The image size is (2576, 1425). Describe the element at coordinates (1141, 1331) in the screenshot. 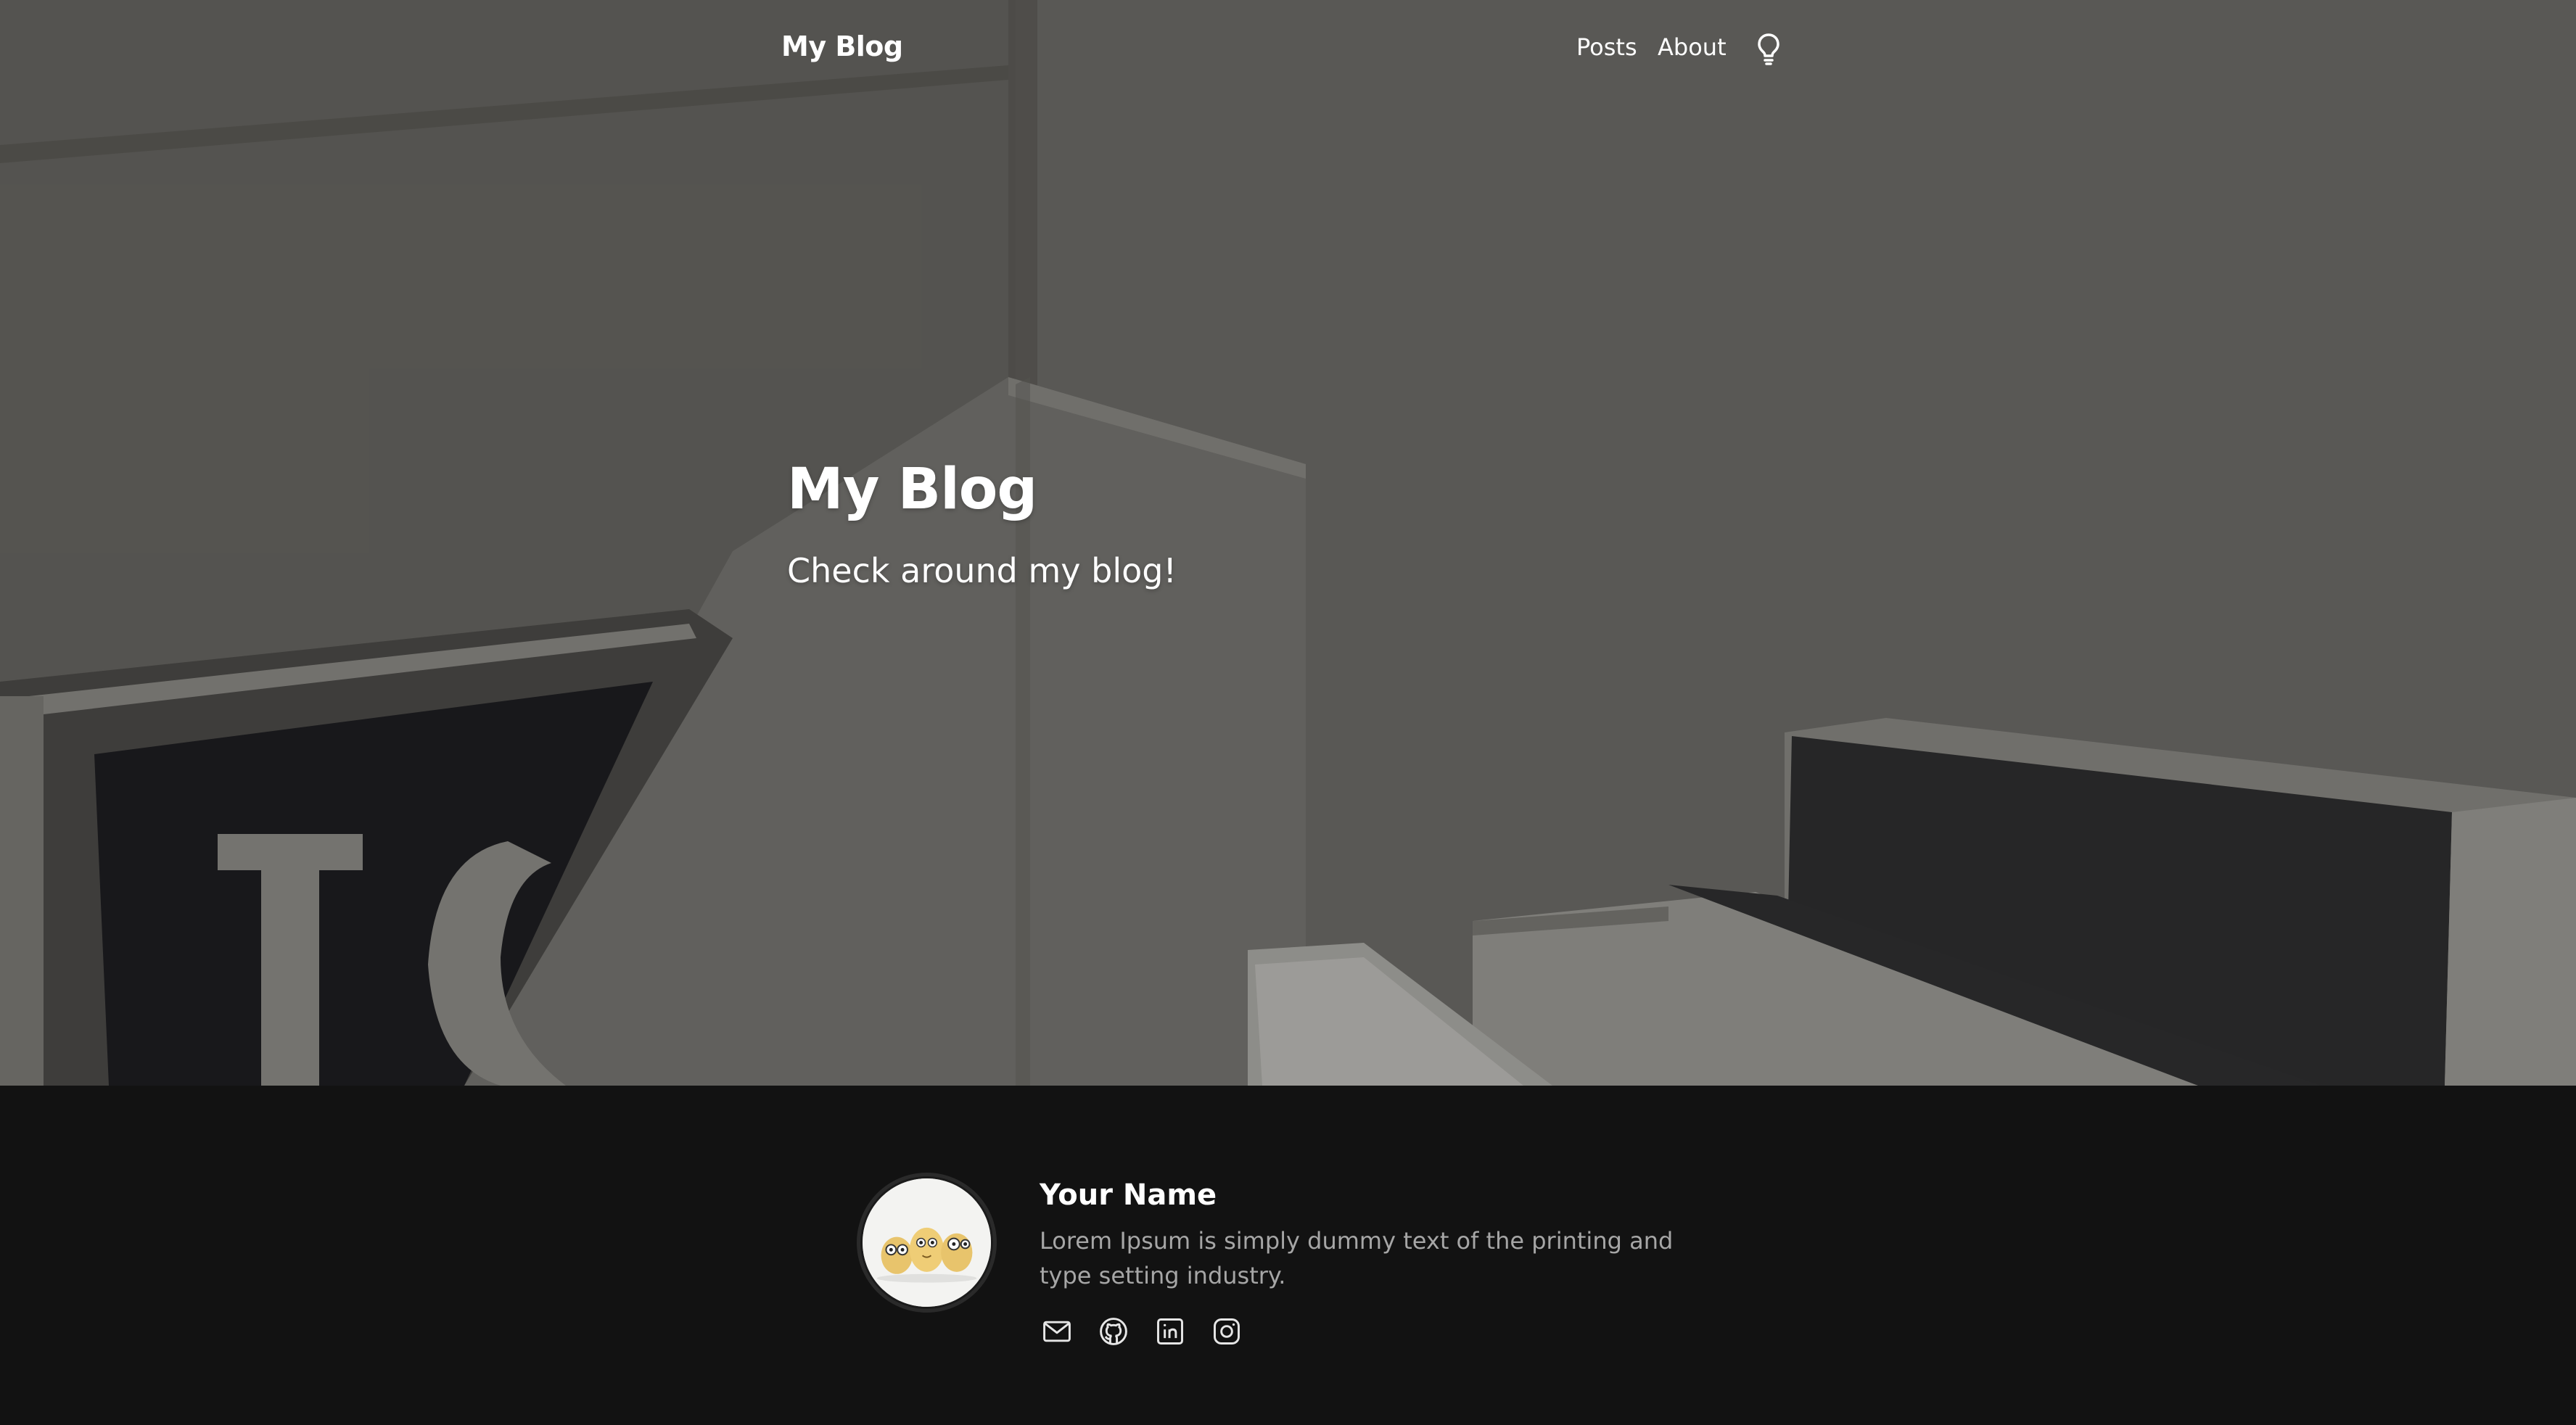

I see `social-links` at that location.